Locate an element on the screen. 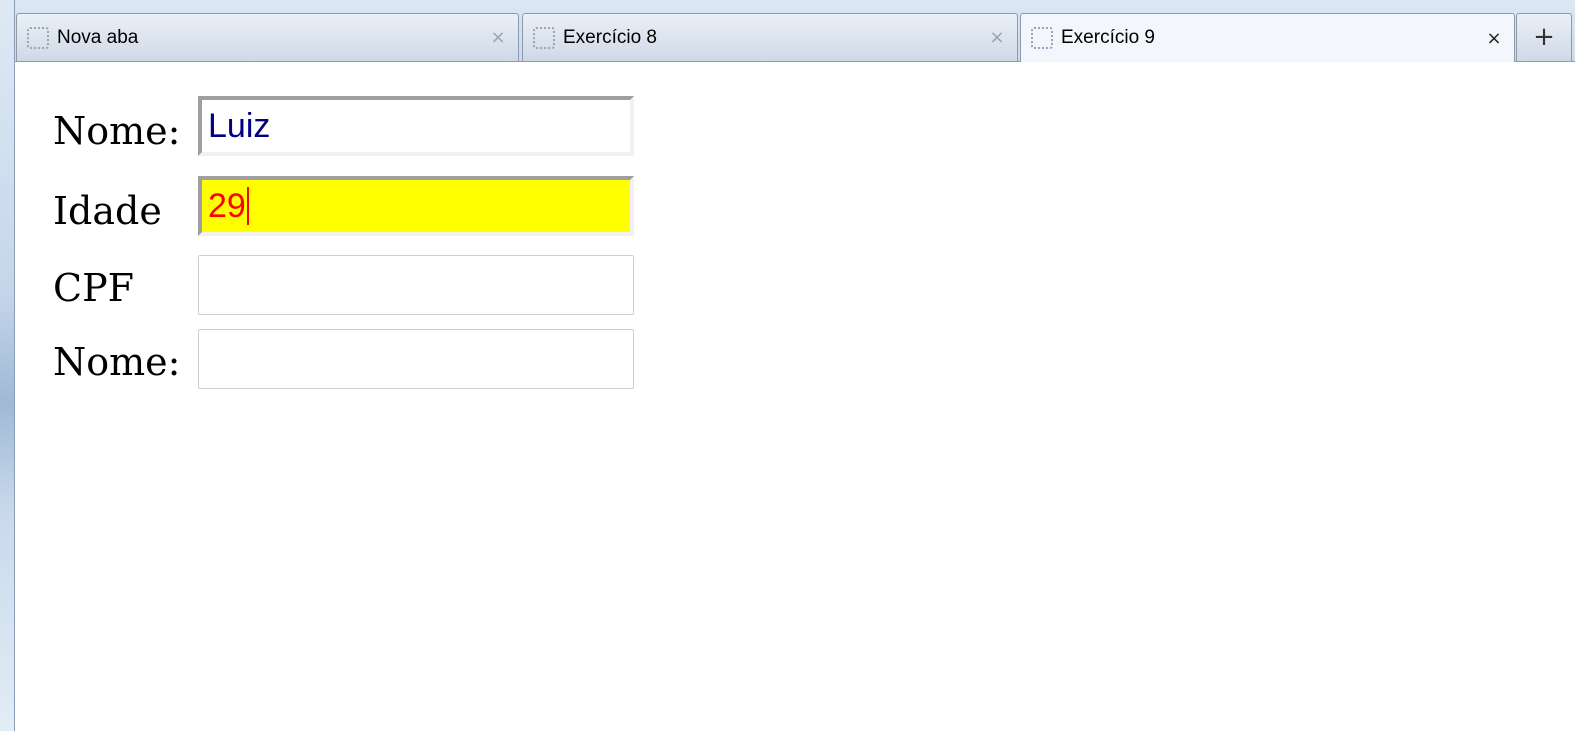  tab-exercicio-8: Exercício 8 × is located at coordinates (770, 37).